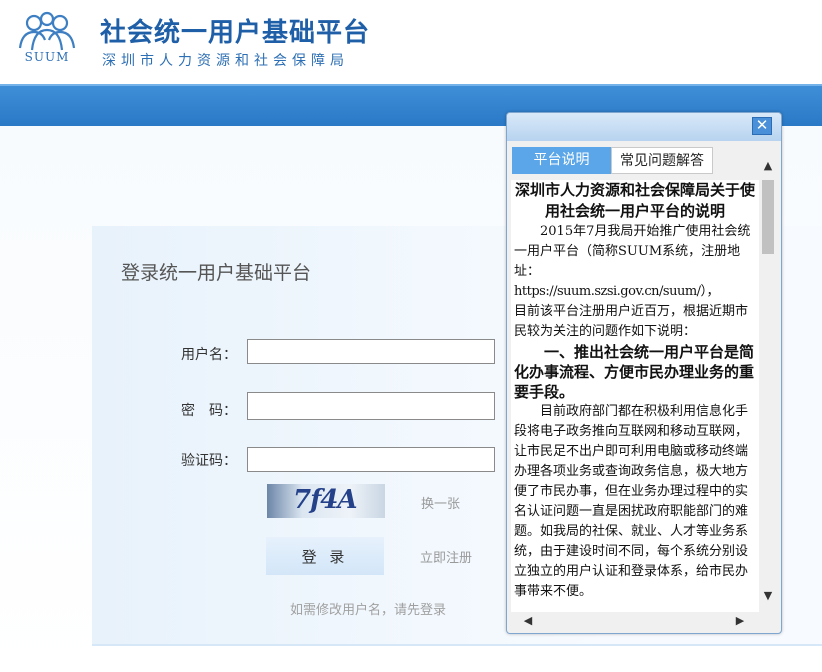  Describe the element at coordinates (528, 620) in the screenshot. I see `scroll-left-icon: ◀` at that location.